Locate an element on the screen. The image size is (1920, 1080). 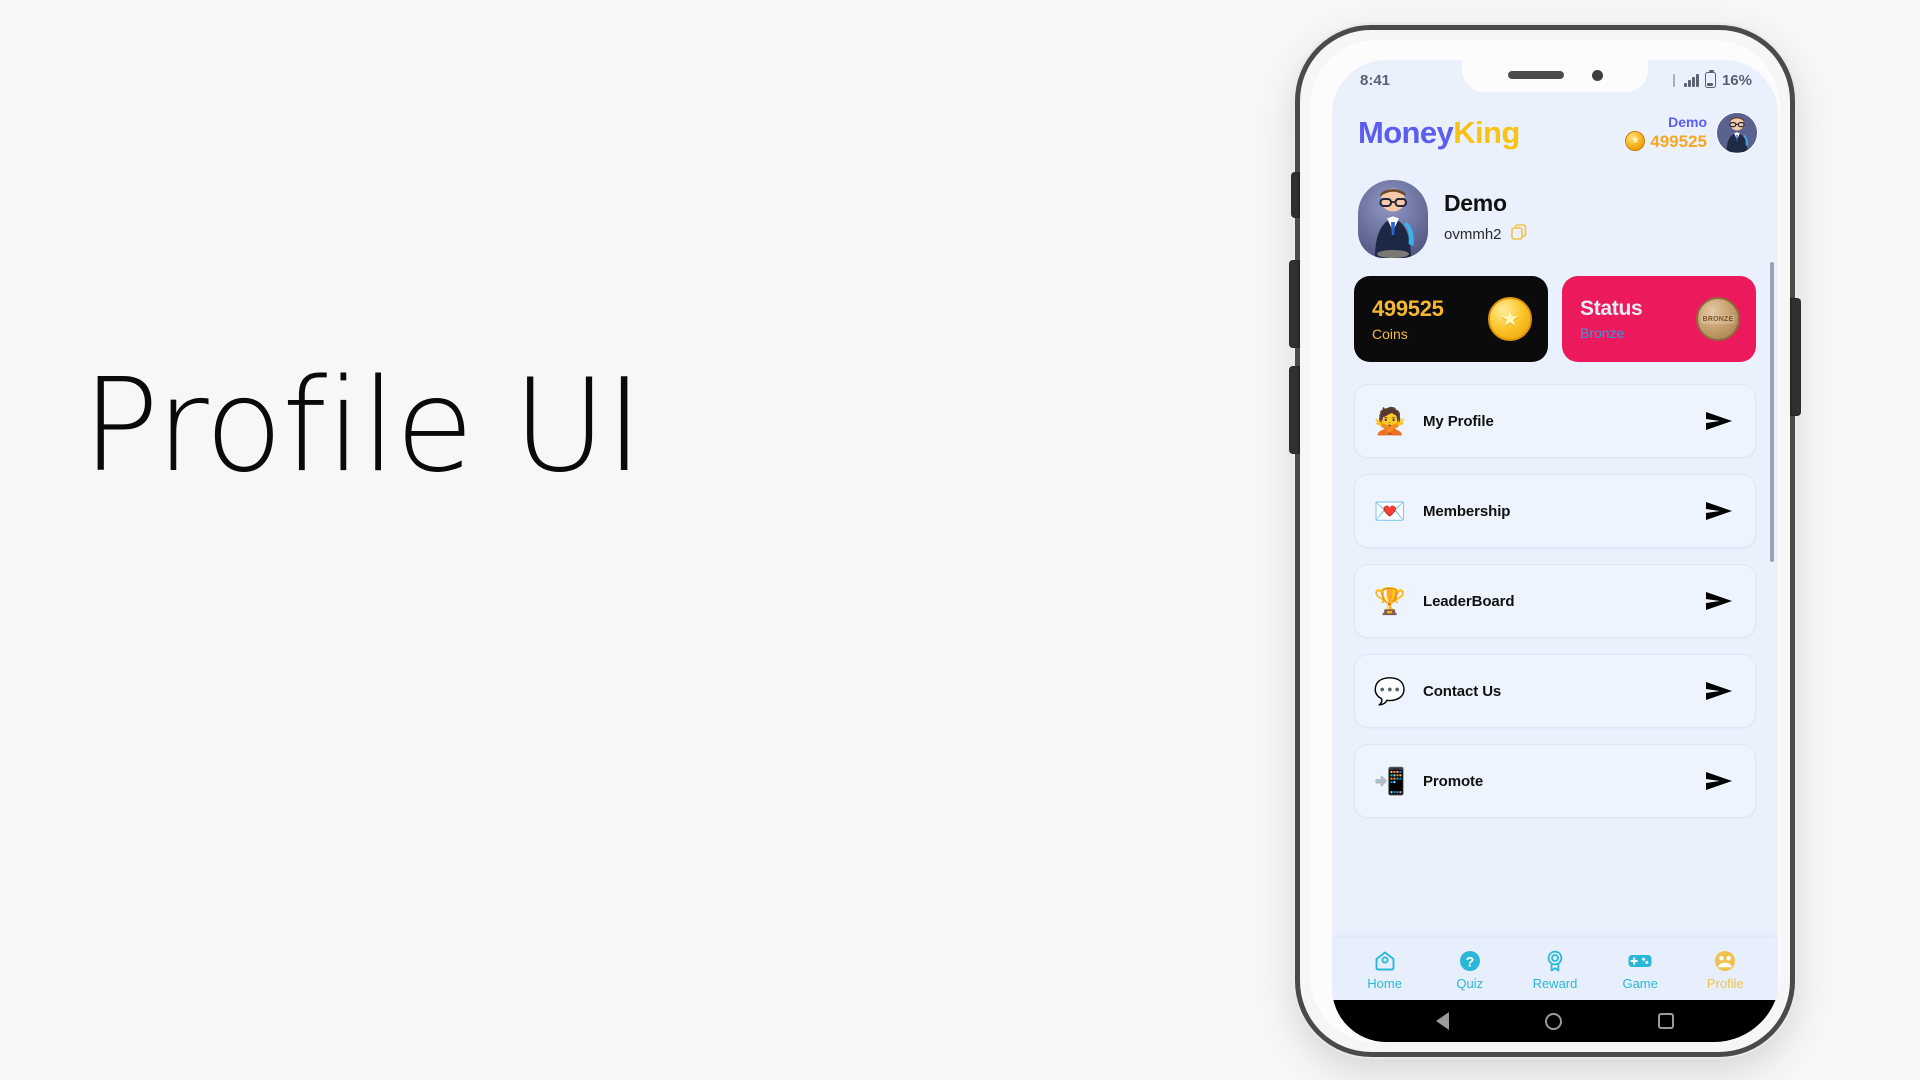
coins-card-text: 499525 Coins is located at coordinates (1408, 318).